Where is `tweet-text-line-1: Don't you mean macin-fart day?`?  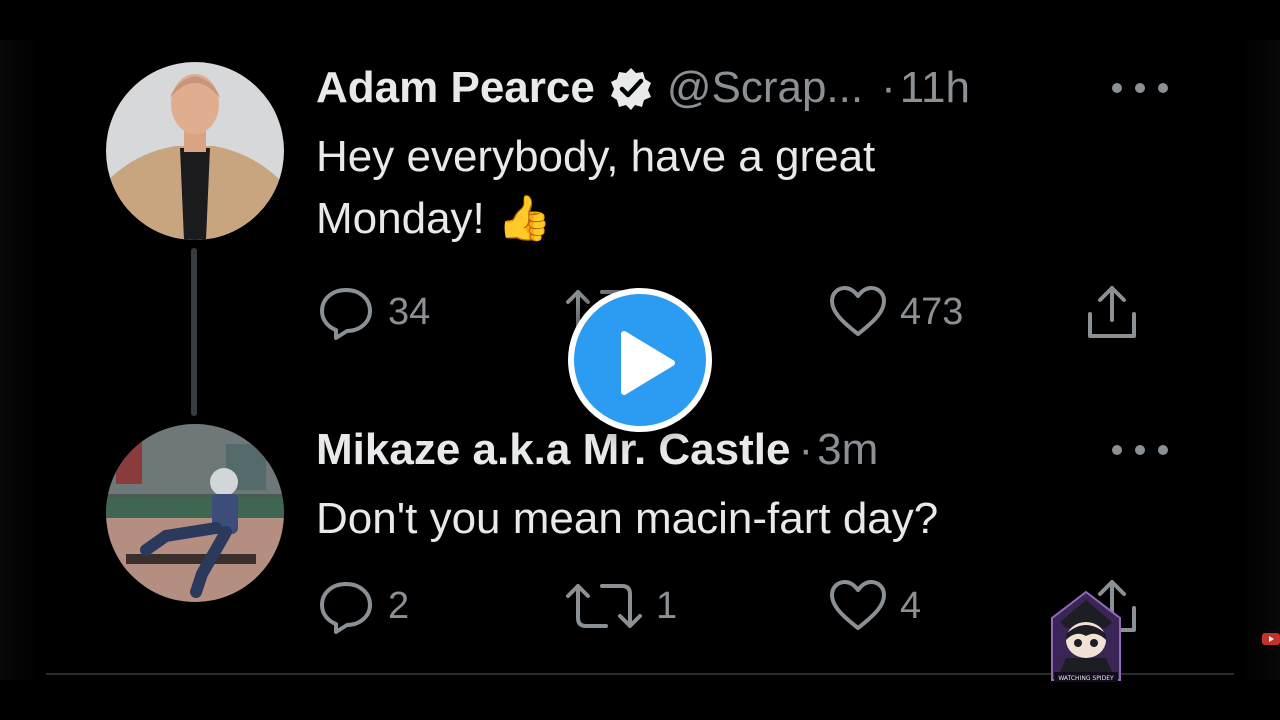
tweet-text-line-1: Don't you mean macin-fart day? is located at coordinates (627, 518).